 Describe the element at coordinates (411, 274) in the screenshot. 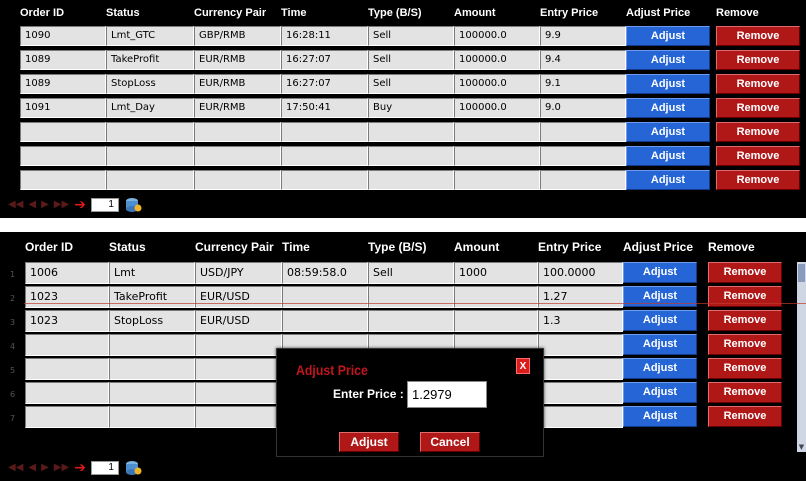

I see `cell-type: Sell` at that location.